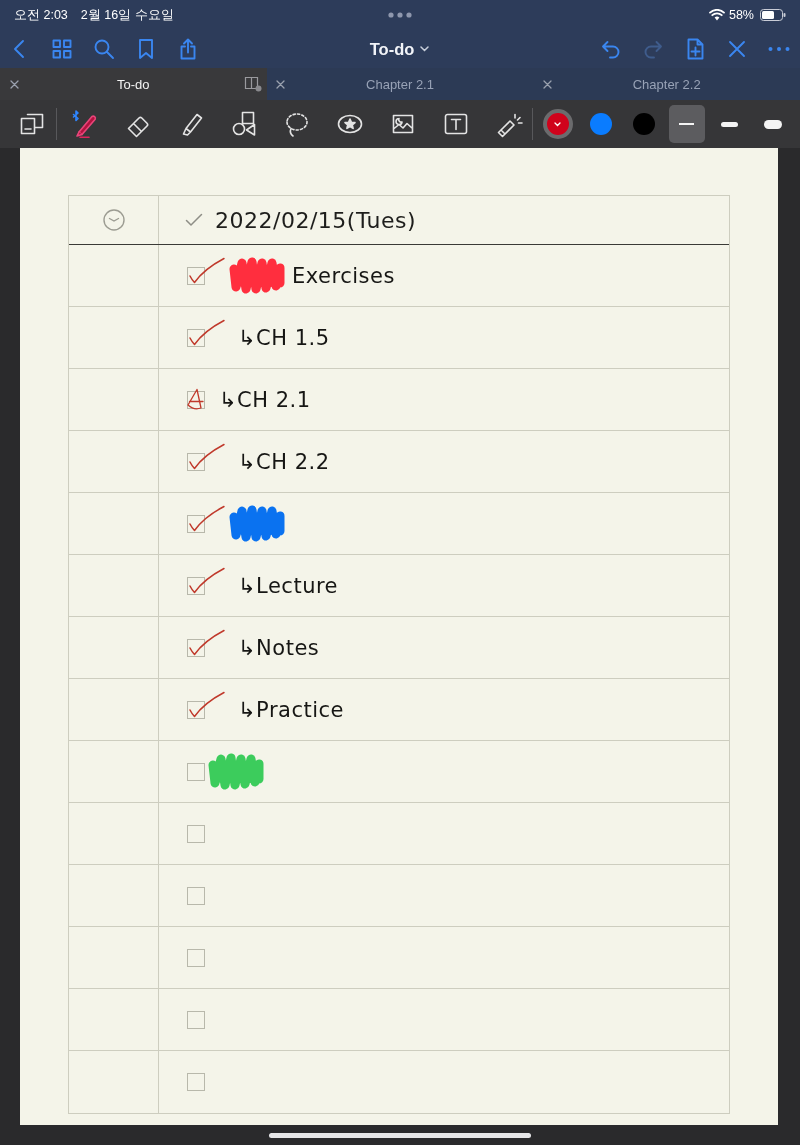  I want to click on split-view-icon, so click(252, 84).